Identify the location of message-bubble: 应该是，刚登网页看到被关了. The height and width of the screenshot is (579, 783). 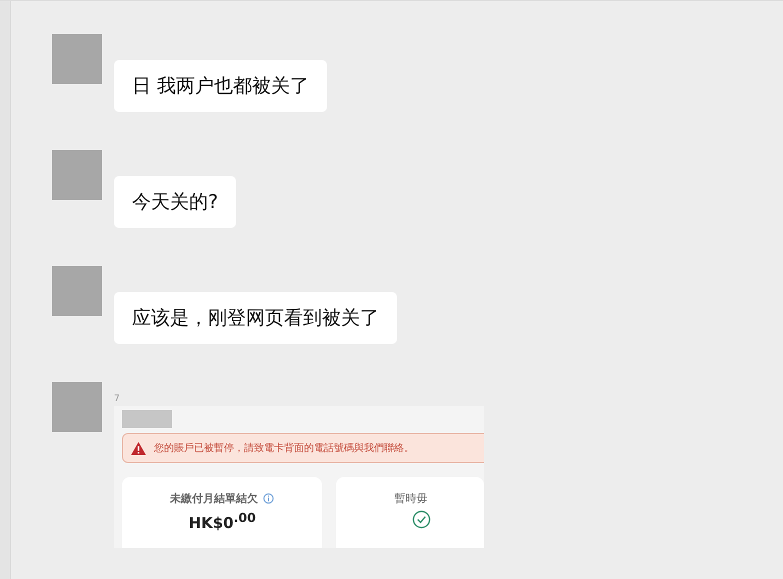
(255, 318).